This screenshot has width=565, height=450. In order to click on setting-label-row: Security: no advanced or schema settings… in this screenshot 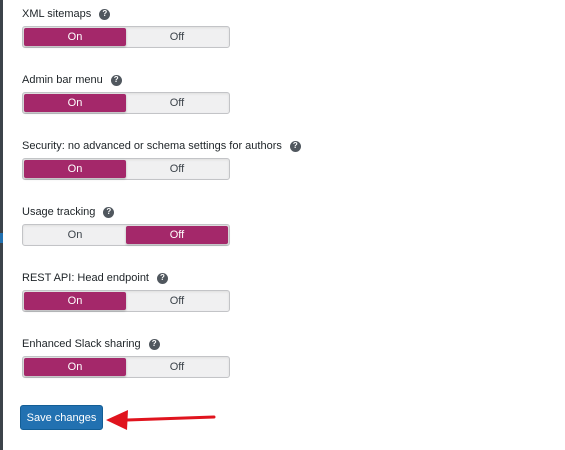, I will do `click(161, 146)`.